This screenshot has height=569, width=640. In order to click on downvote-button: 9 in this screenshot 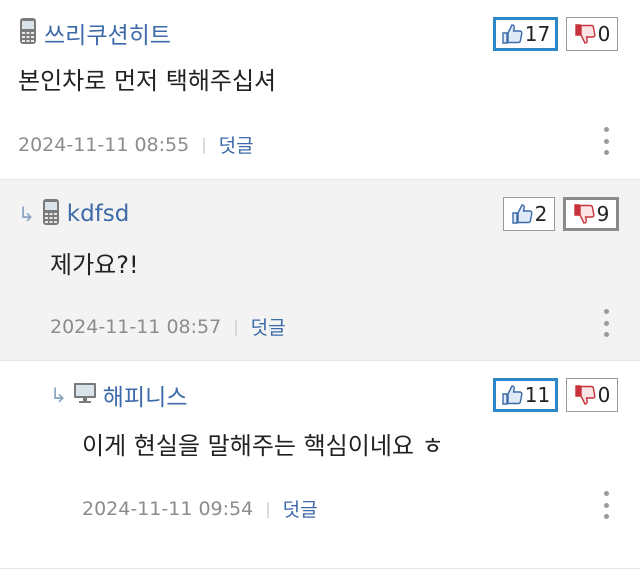, I will do `click(591, 214)`.